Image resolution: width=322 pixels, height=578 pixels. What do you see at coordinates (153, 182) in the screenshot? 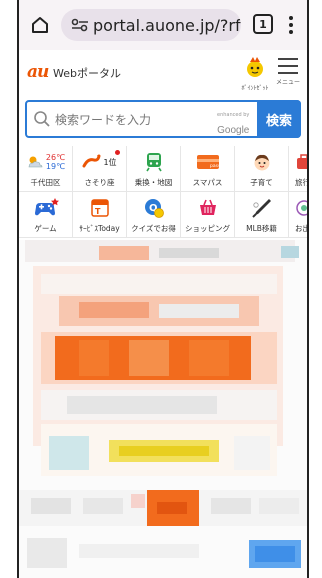
I see `shortcut-label: 乗換・地図` at bounding box center [153, 182].